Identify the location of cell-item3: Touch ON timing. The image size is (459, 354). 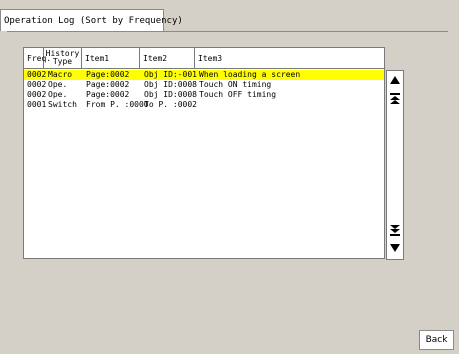
(235, 84).